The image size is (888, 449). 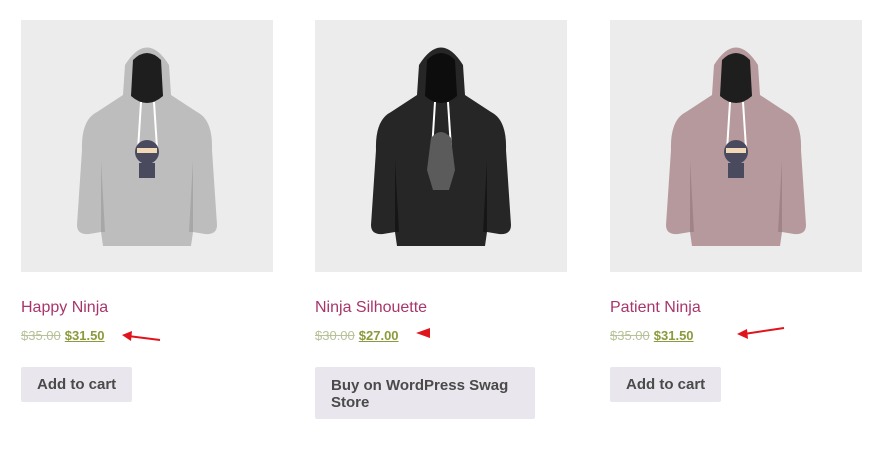 What do you see at coordinates (357, 335) in the screenshot?
I see `product-price: $30.00 $27.00` at bounding box center [357, 335].